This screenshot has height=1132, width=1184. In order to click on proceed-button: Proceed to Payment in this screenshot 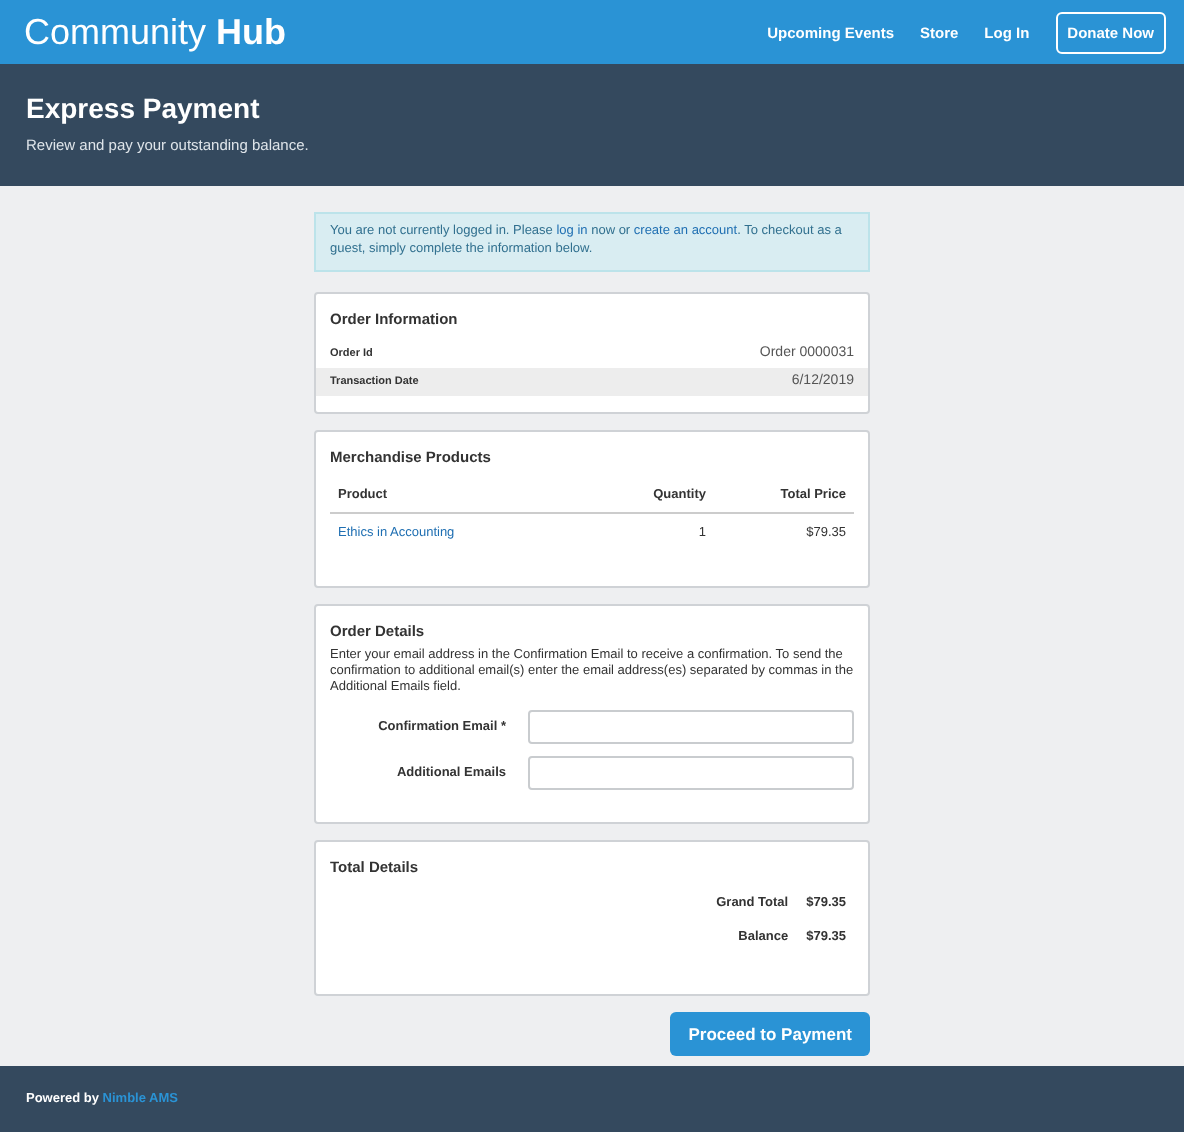, I will do `click(770, 1033)`.